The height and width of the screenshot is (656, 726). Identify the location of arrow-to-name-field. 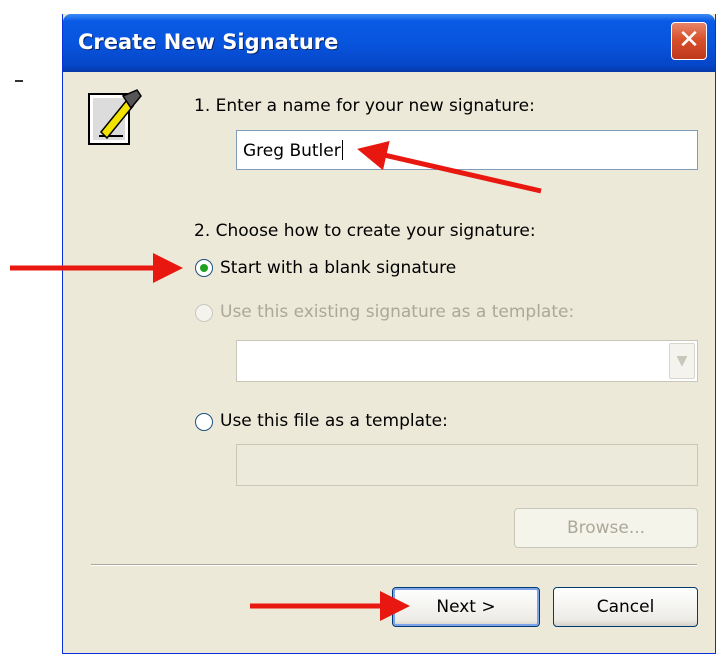
(449, 167).